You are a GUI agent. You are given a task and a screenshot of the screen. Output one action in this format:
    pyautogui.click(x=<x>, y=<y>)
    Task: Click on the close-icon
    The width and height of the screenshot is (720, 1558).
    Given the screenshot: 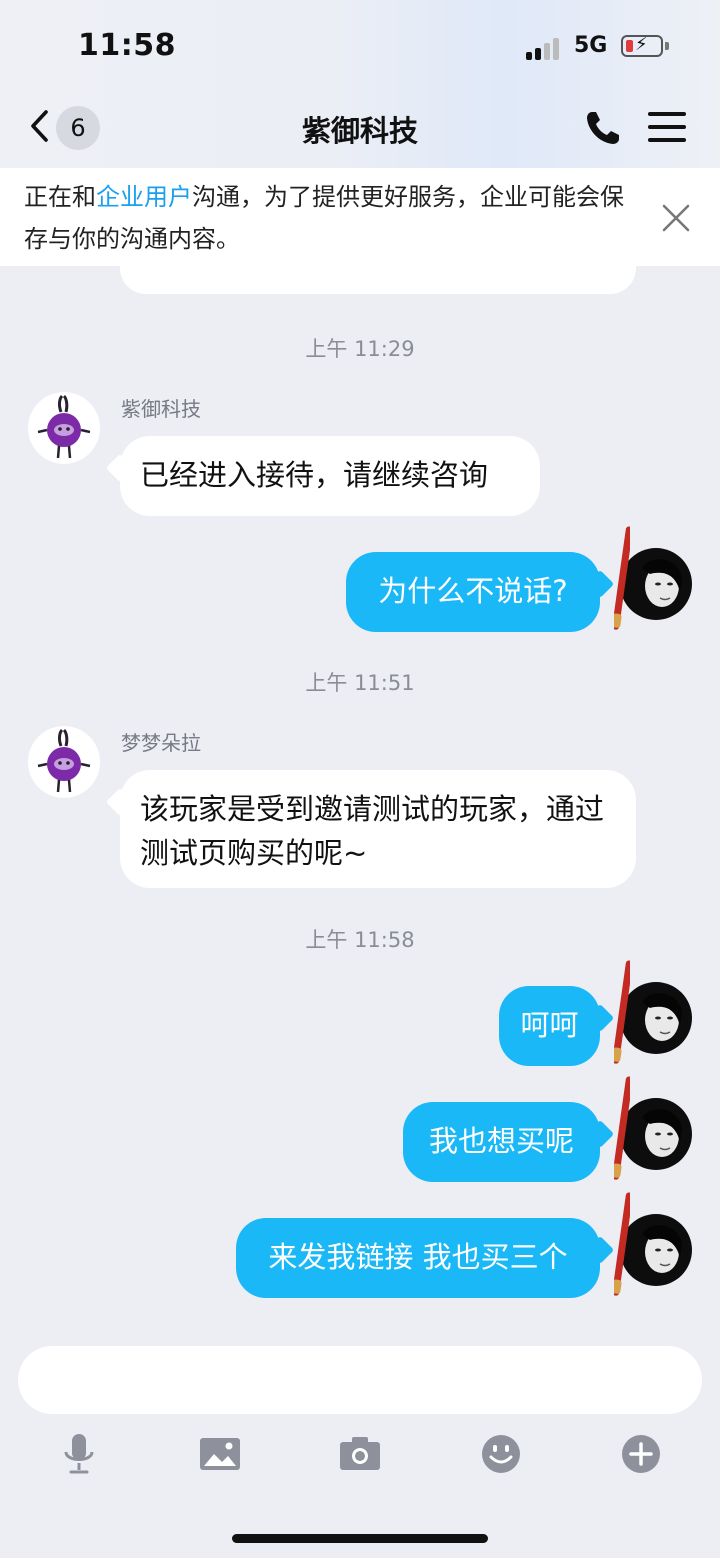 What is the action you would take?
    pyautogui.click(x=676, y=218)
    